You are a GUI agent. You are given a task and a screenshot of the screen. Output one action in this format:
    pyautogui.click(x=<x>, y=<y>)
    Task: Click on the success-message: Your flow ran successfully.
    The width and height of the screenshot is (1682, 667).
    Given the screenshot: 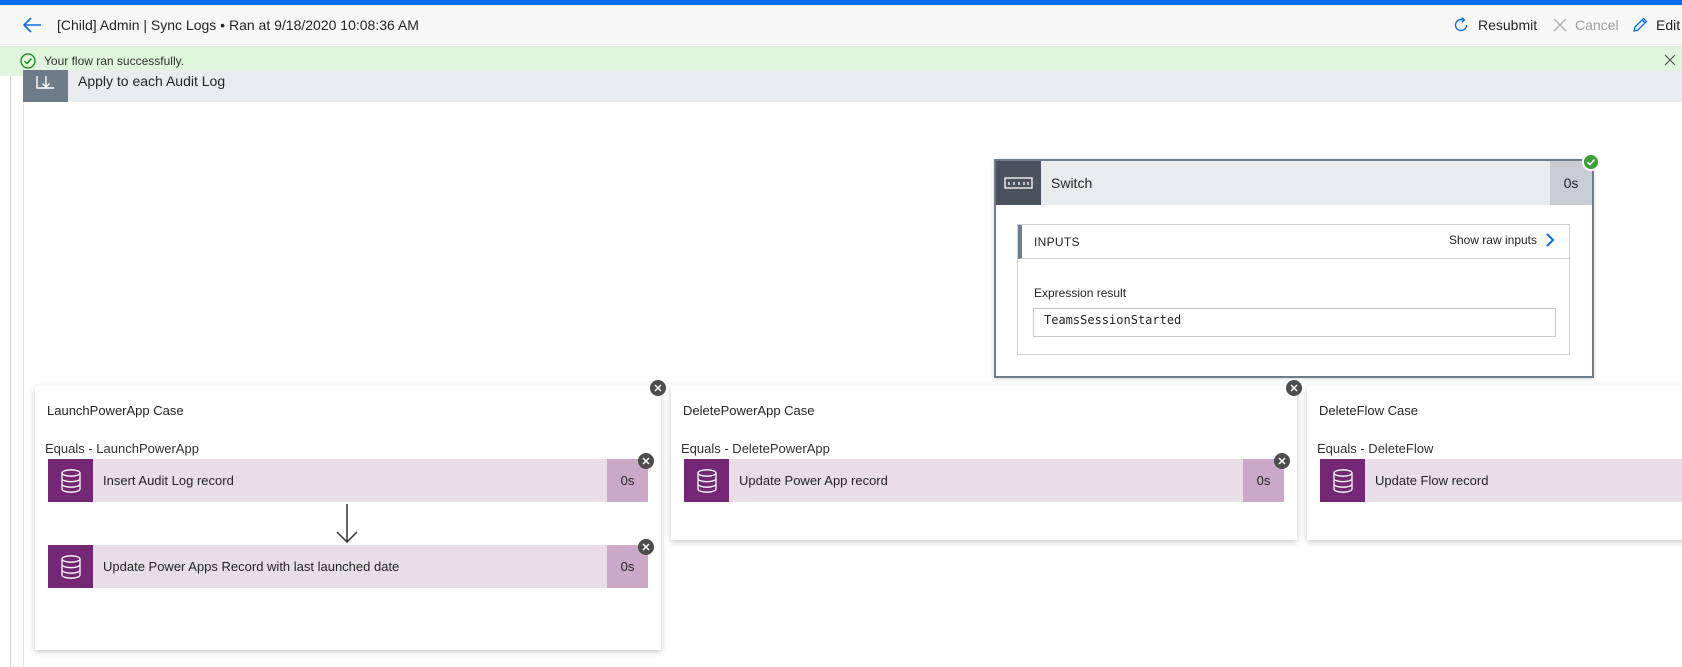 What is the action you would take?
    pyautogui.click(x=114, y=61)
    